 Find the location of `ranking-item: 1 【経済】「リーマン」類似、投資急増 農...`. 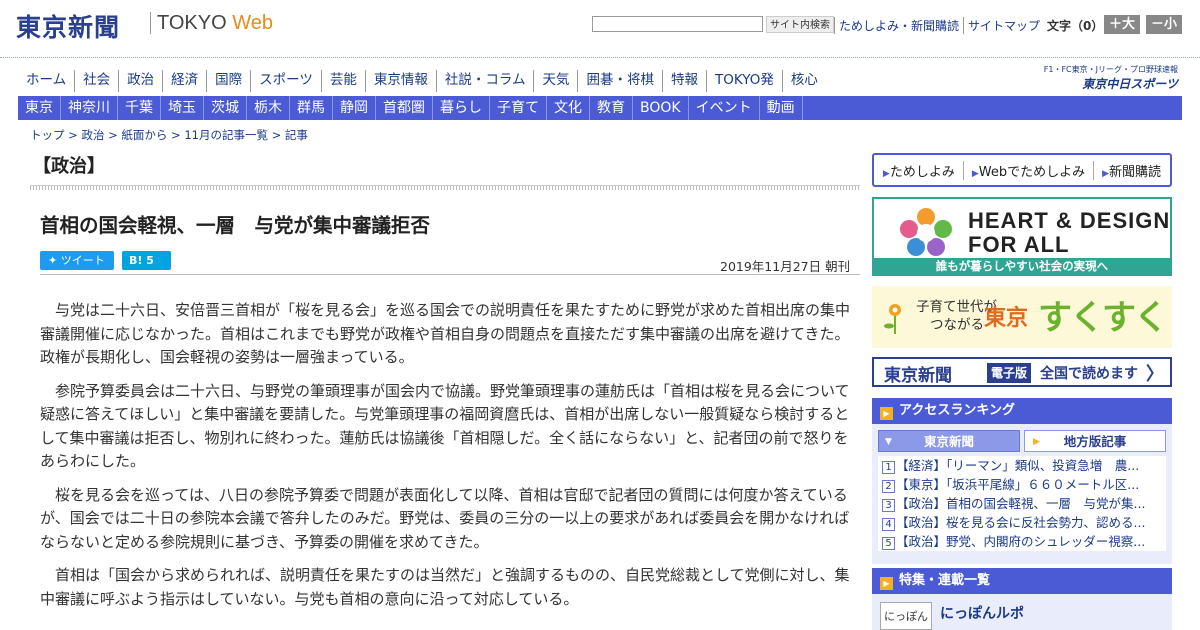

ranking-item: 1 【経済】「リーマン」類似、投資急増 農... is located at coordinates (1022, 465).